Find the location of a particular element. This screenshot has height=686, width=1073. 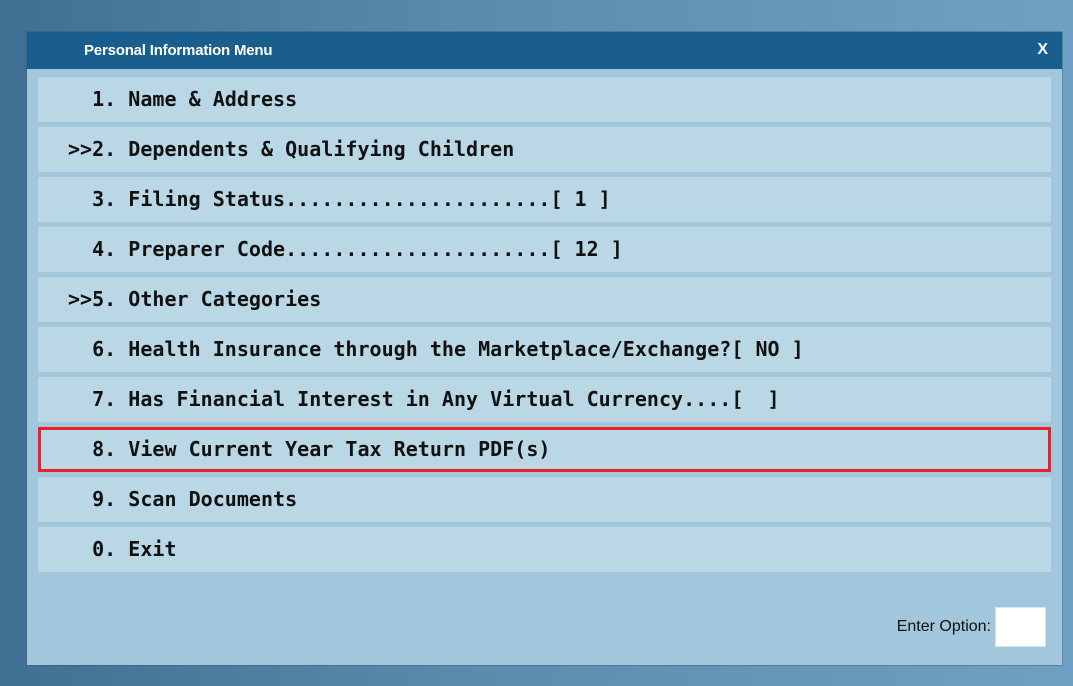

menu-item-dependents: >>2. Dependents & Qualifying Children is located at coordinates (544, 149).